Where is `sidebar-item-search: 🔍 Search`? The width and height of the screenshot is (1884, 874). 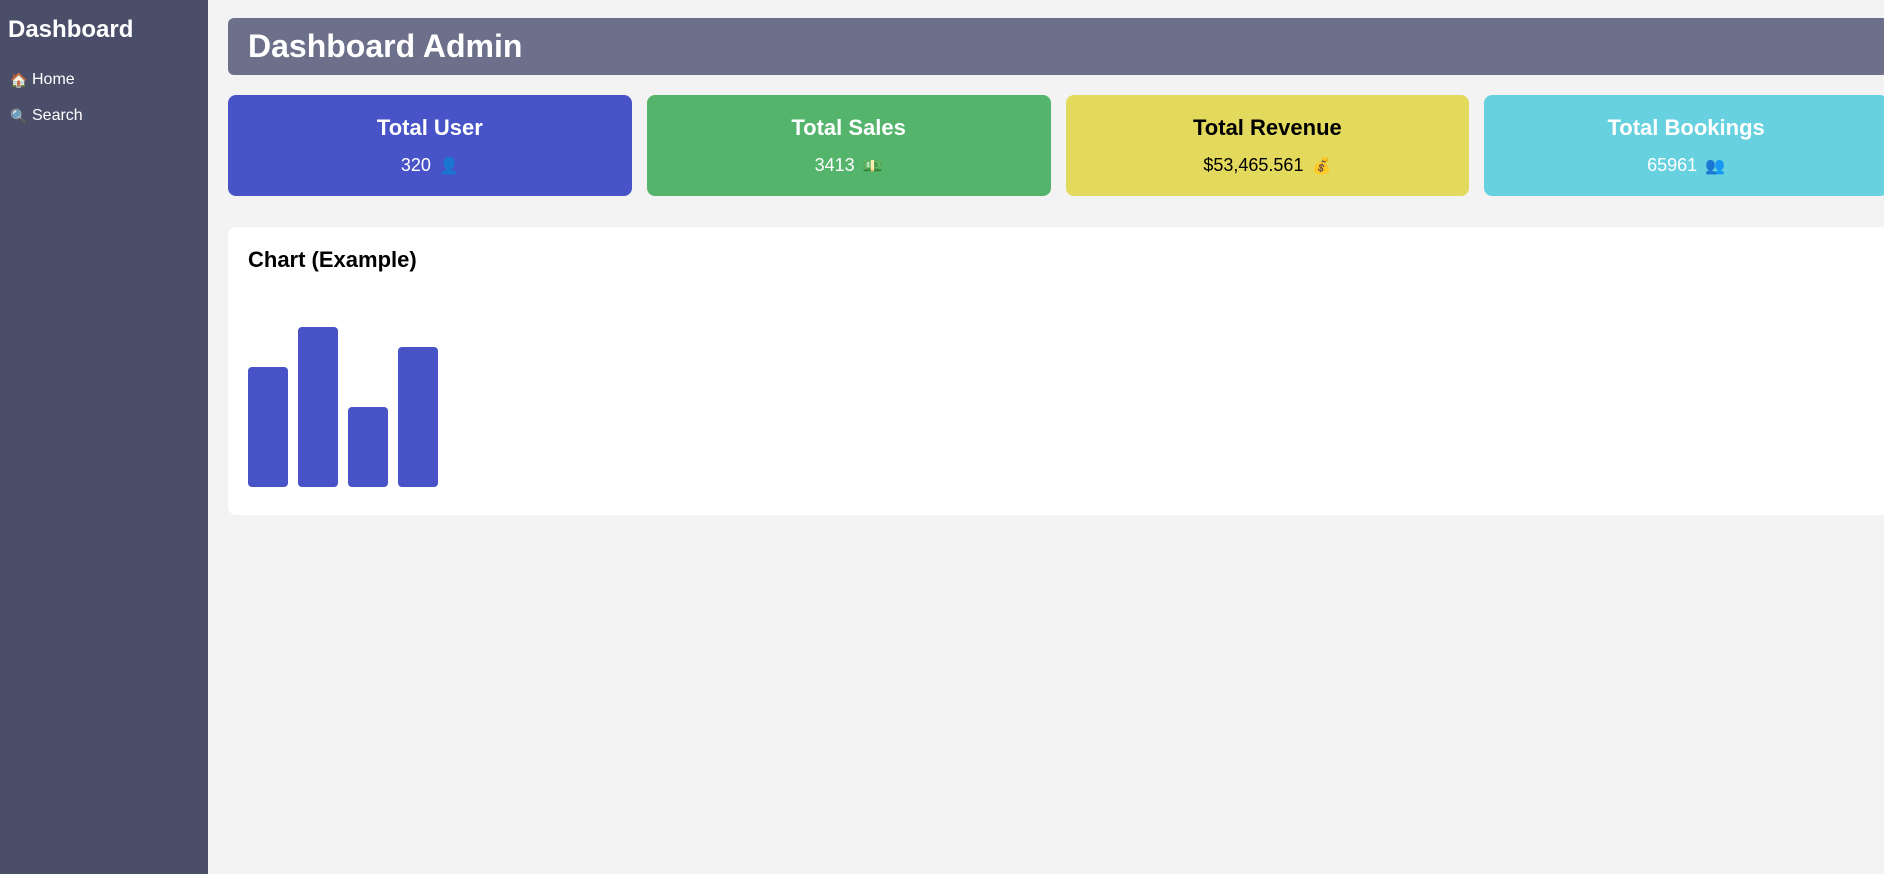
sidebar-item-search: 🔍 Search is located at coordinates (104, 116).